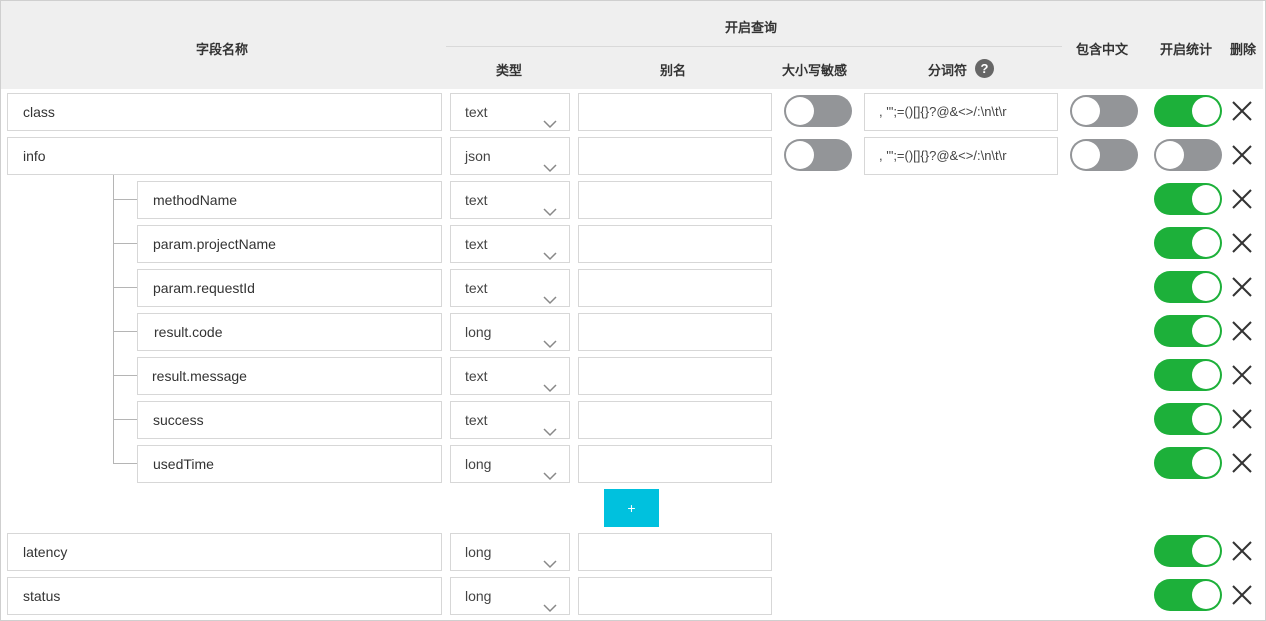 This screenshot has width=1266, height=621. Describe the element at coordinates (289, 464) in the screenshot. I see `field-name-input: usedTime` at that location.